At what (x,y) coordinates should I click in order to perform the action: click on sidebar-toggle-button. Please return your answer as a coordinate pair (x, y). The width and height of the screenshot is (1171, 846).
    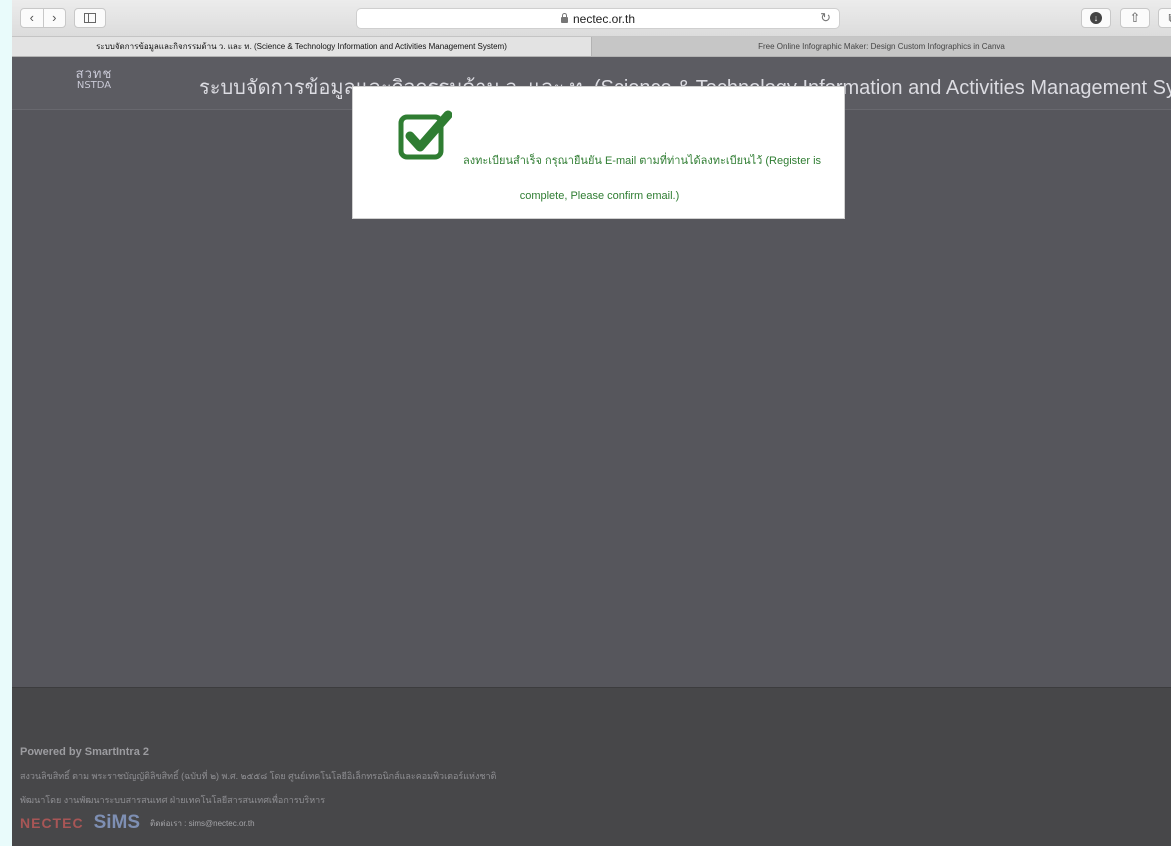
    Looking at the image, I should click on (90, 18).